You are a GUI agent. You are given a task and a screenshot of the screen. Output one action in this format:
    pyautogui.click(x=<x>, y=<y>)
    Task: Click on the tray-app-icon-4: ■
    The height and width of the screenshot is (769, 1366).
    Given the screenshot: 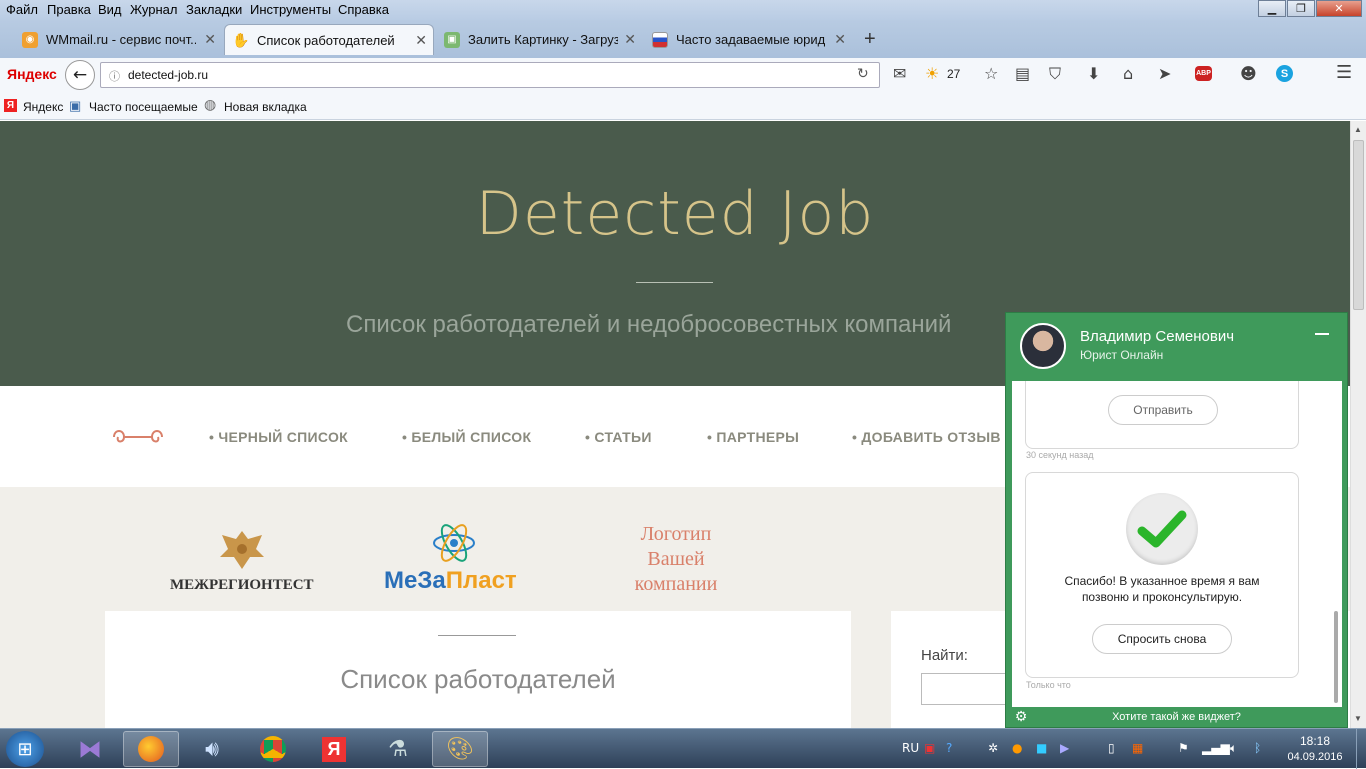 What is the action you would take?
    pyautogui.click(x=1041, y=748)
    